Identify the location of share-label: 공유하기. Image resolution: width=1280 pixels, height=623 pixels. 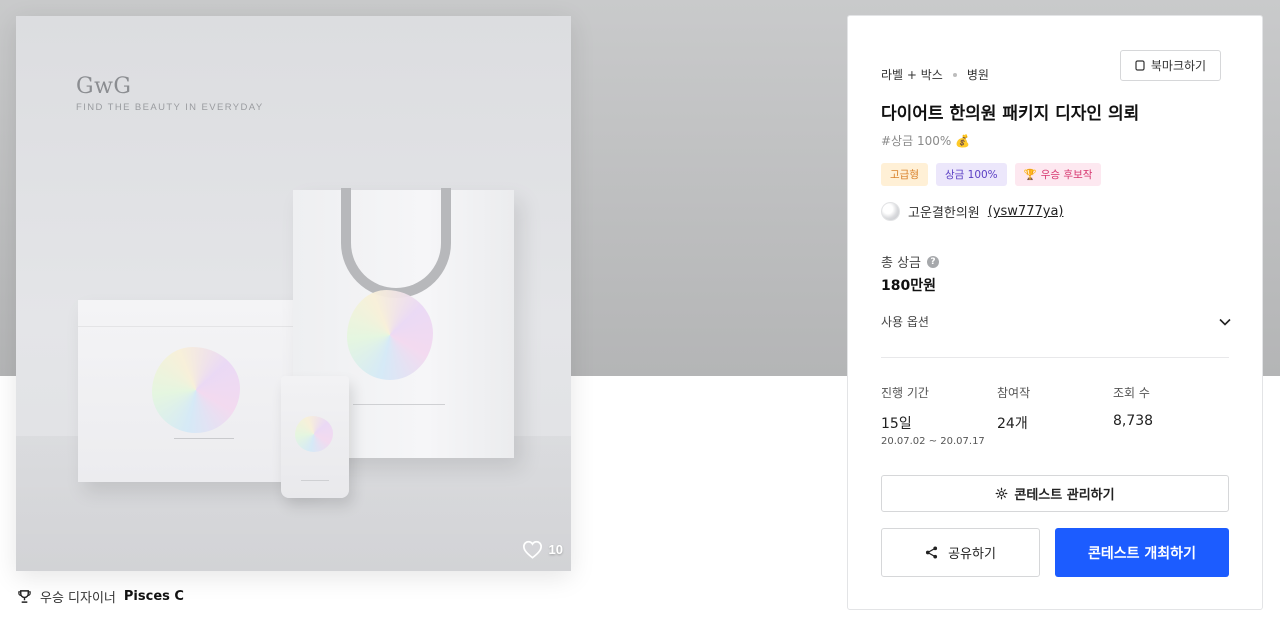
(972, 554).